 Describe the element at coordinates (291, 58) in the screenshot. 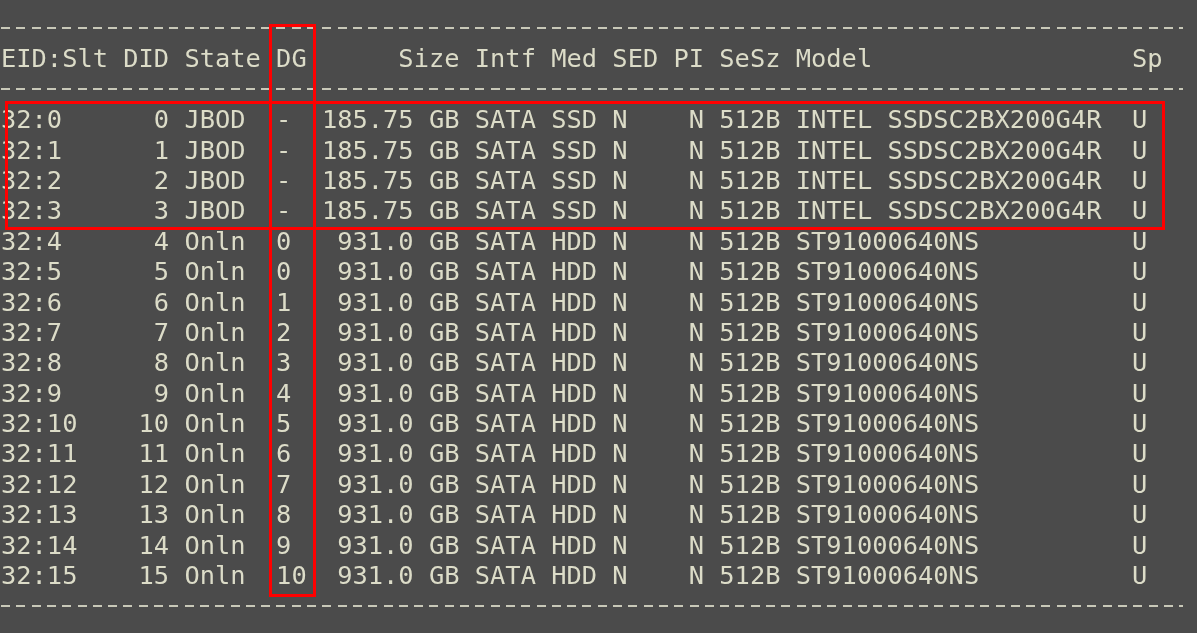

I see `column-header: DG` at that location.